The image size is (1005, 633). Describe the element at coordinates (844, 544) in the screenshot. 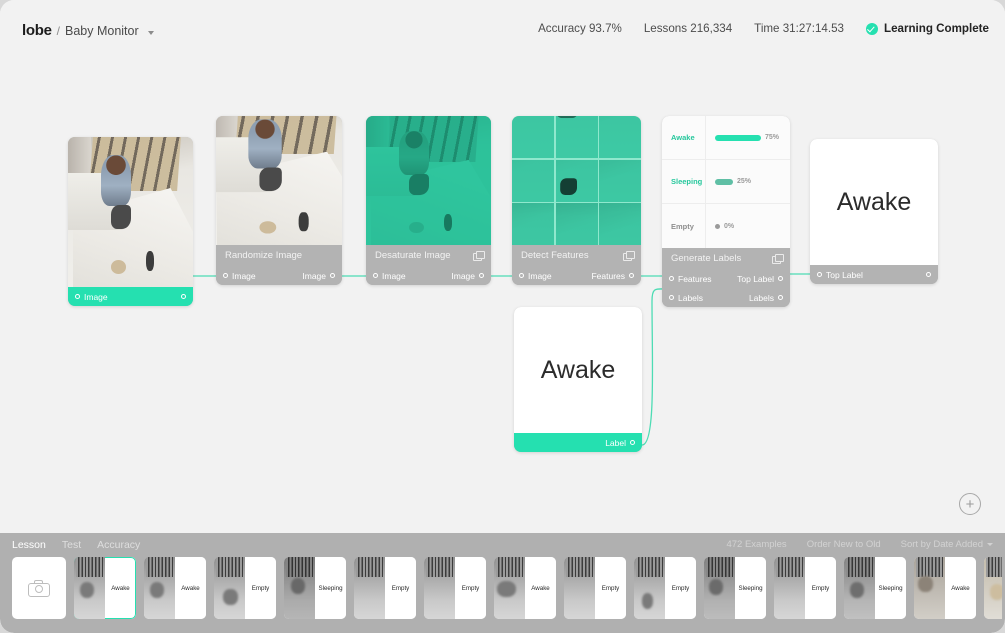

I see `order-toggle: Order New to Old` at that location.